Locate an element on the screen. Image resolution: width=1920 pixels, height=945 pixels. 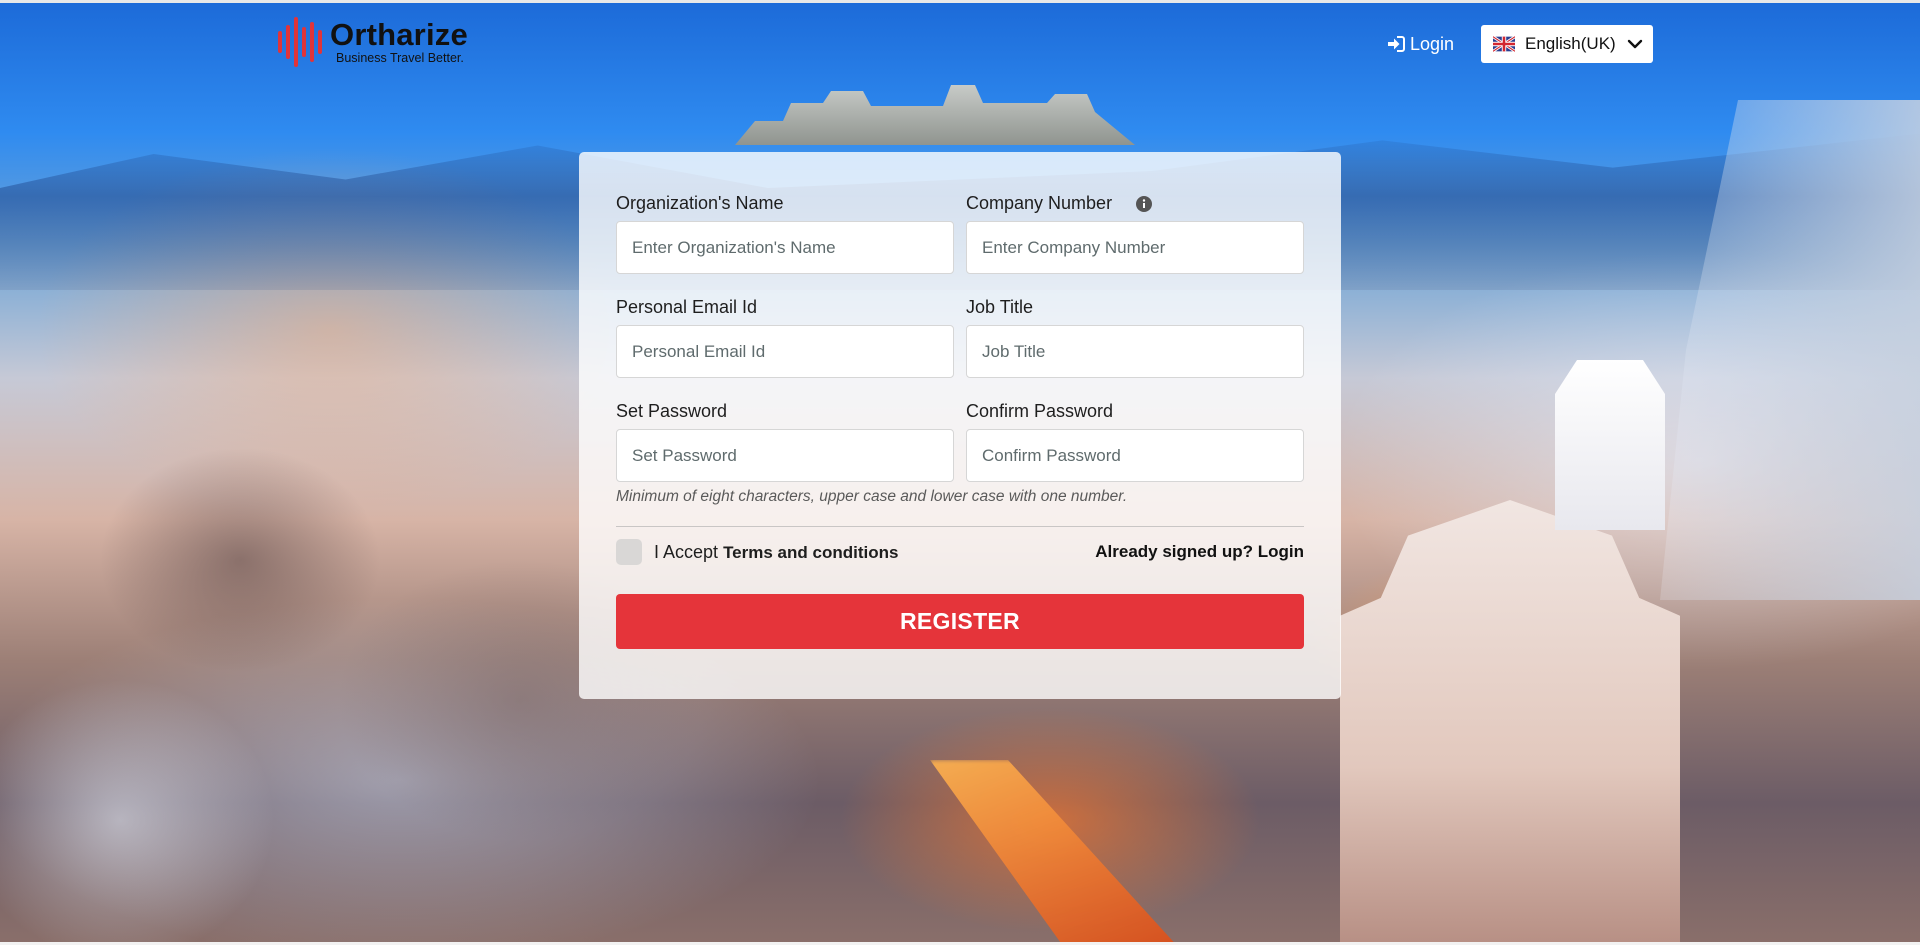
set-password-input is located at coordinates (785, 455).